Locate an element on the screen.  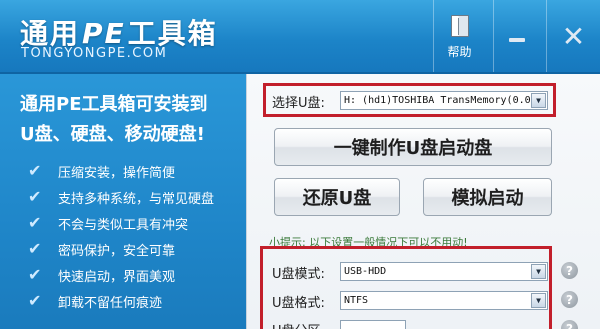
minimize-button is located at coordinates (516, 37).